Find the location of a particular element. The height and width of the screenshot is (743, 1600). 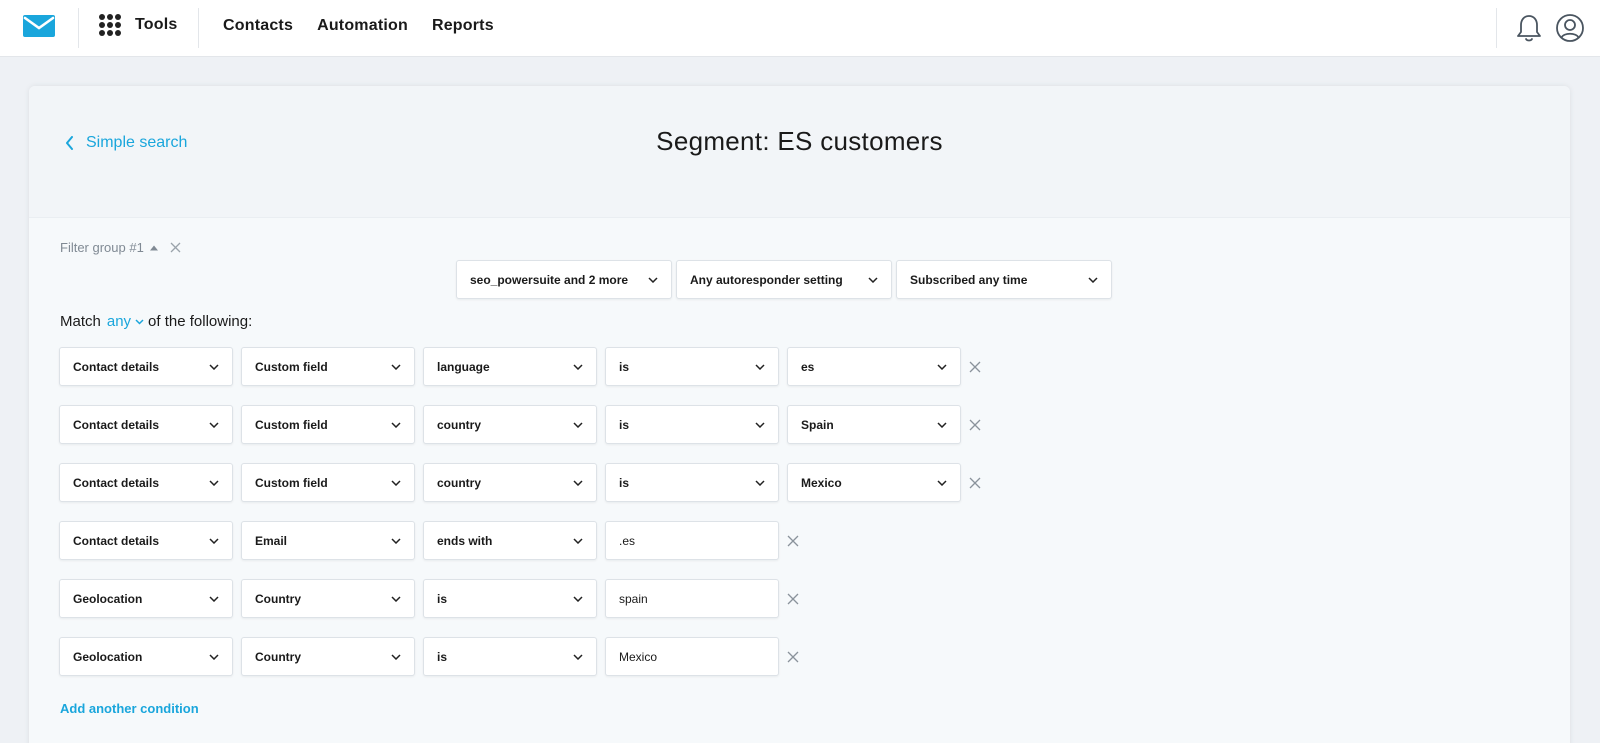

page-title: Segment: ES customers is located at coordinates (799, 141).